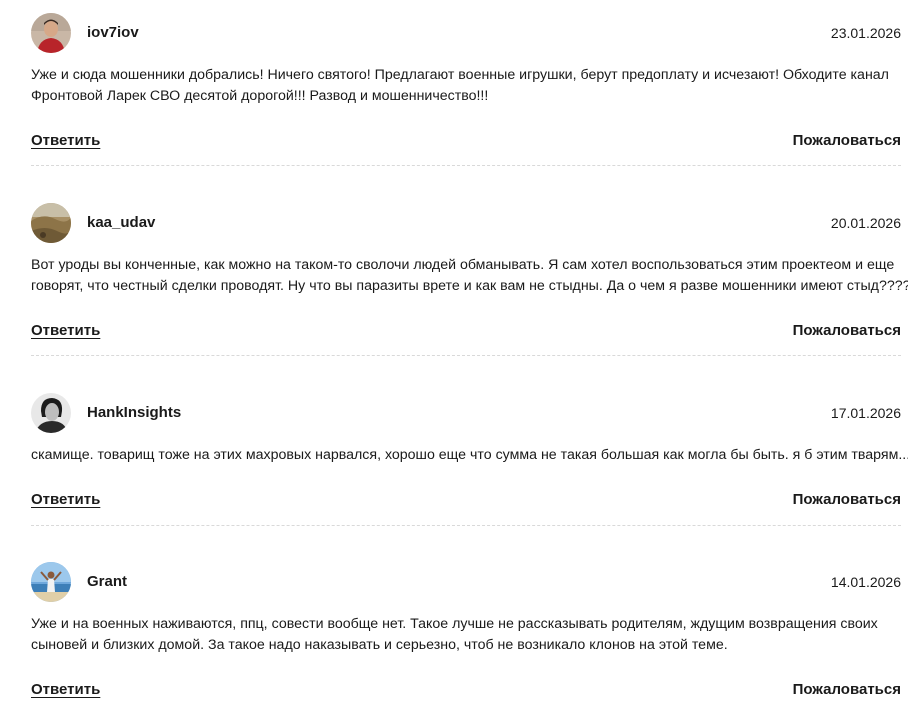 The width and height of the screenshot is (908, 714). What do you see at coordinates (865, 413) in the screenshot?
I see `comment-date: 17.01.2026` at bounding box center [865, 413].